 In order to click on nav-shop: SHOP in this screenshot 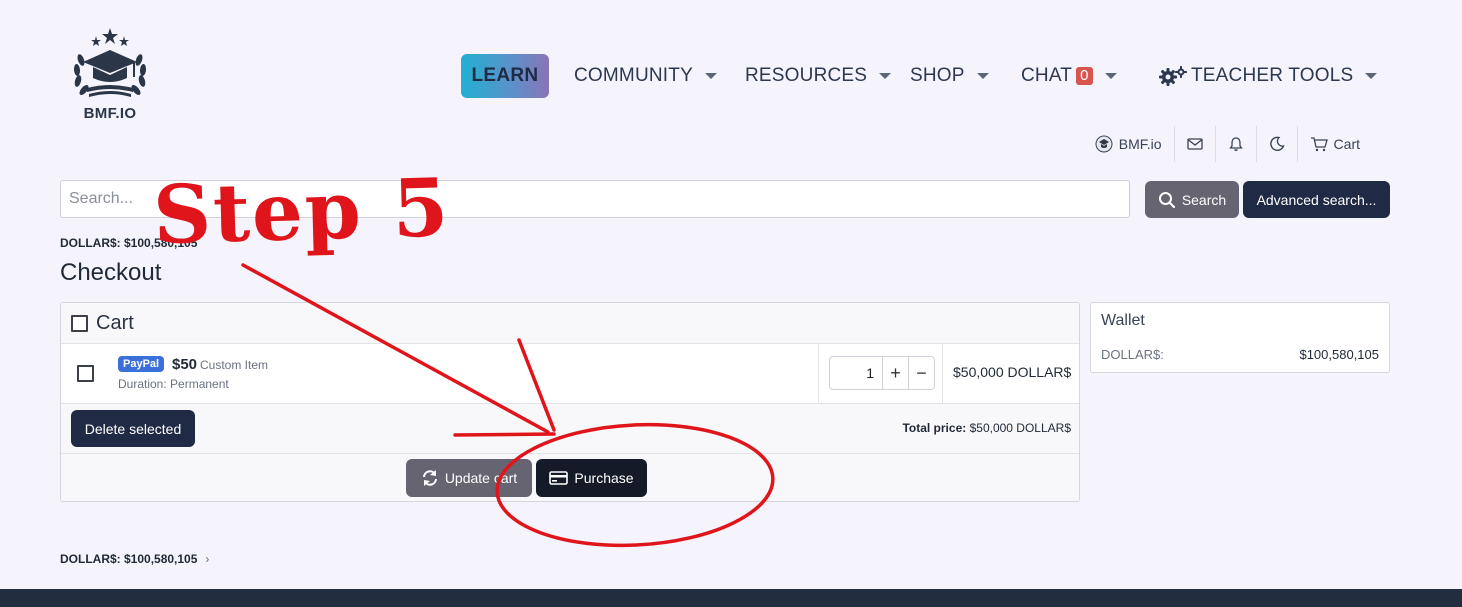, I will do `click(949, 76)`.